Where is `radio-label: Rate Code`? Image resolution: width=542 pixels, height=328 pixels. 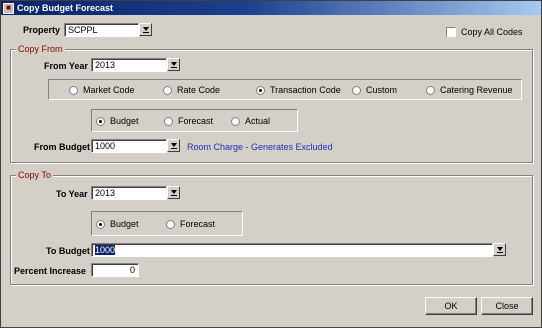 radio-label: Rate Code is located at coordinates (199, 90).